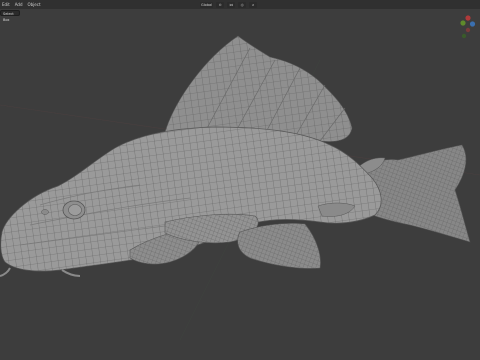 The width and height of the screenshot is (480, 360). Describe the element at coordinates (34, 4) in the screenshot. I see `menu-object: Object` at that location.